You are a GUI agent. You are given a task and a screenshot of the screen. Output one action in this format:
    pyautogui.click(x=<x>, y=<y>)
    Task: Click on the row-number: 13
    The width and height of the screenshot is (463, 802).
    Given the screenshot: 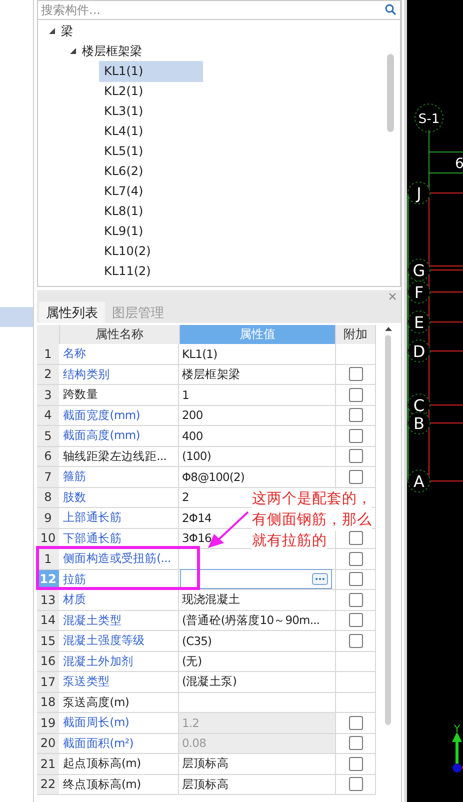 What is the action you would take?
    pyautogui.click(x=48, y=600)
    